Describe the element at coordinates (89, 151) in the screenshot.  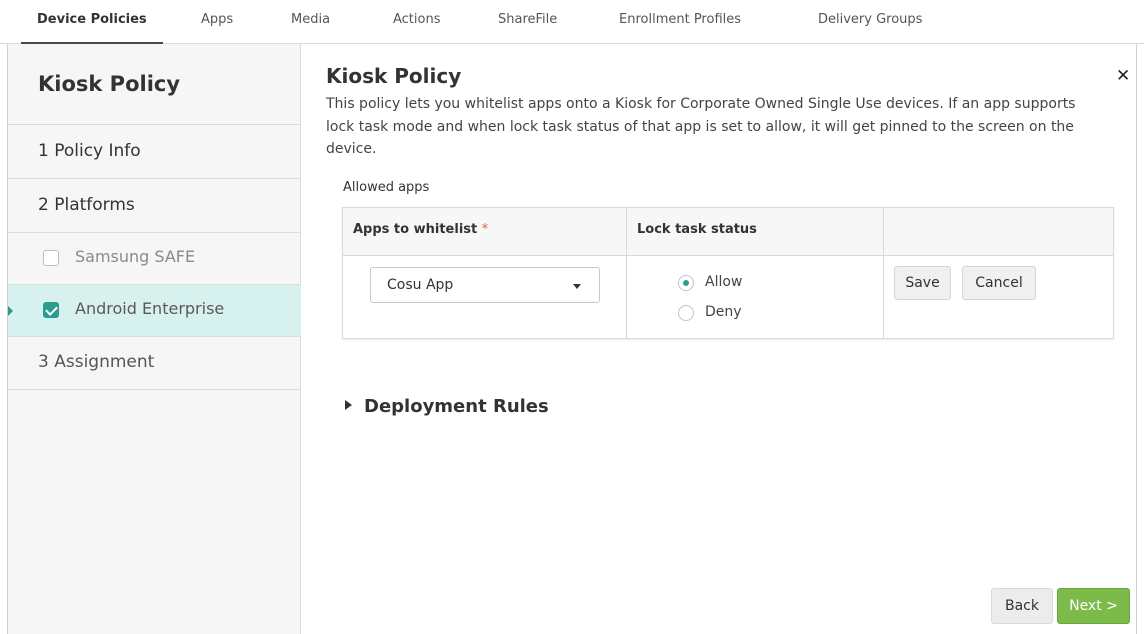
I see `step-label: 1 Policy Info` at that location.